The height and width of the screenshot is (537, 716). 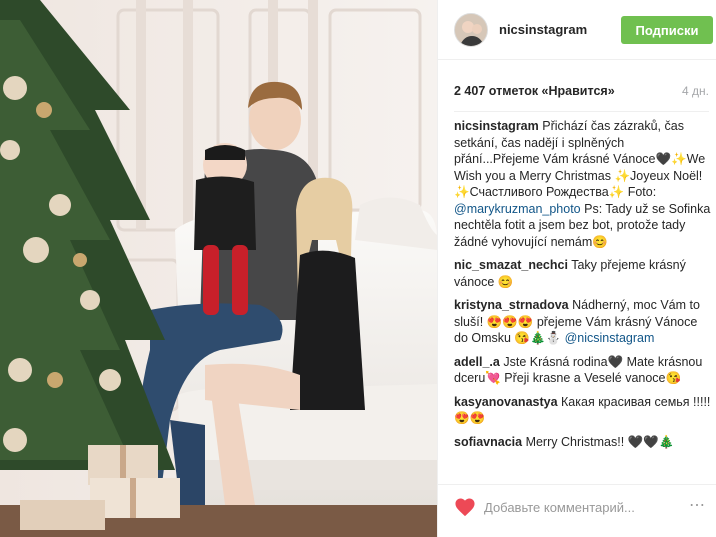 What do you see at coordinates (610, 338) in the screenshot?
I see `comment-mention: @nicsinstagram` at bounding box center [610, 338].